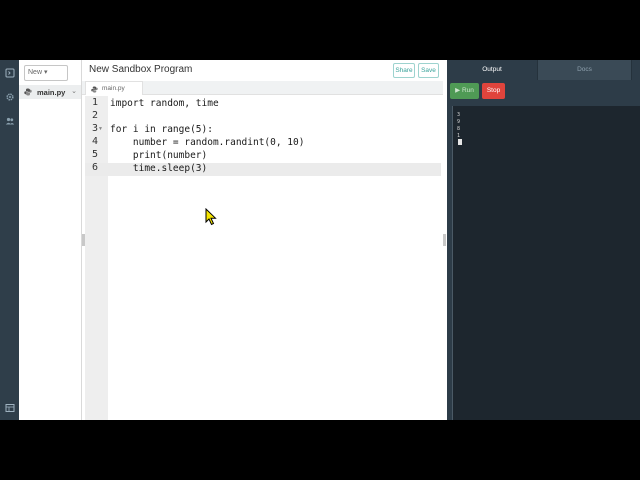  I want to click on file-item-main-py: main.py ⌄, so click(50, 92).